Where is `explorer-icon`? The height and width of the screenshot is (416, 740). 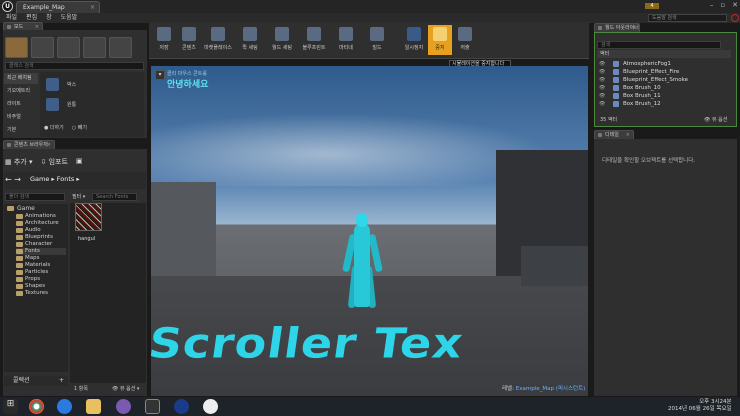 explorer-icon is located at coordinates (93, 406).